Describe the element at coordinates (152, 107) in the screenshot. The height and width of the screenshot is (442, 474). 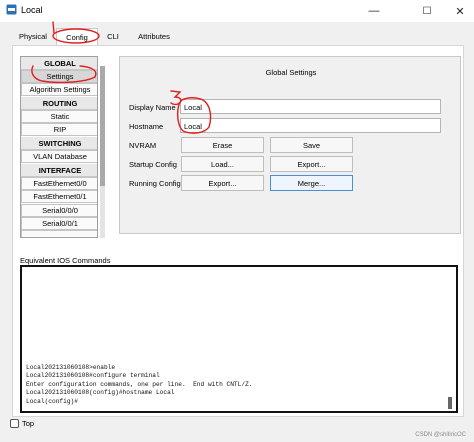
I see `display-name-label: Display Name` at that location.